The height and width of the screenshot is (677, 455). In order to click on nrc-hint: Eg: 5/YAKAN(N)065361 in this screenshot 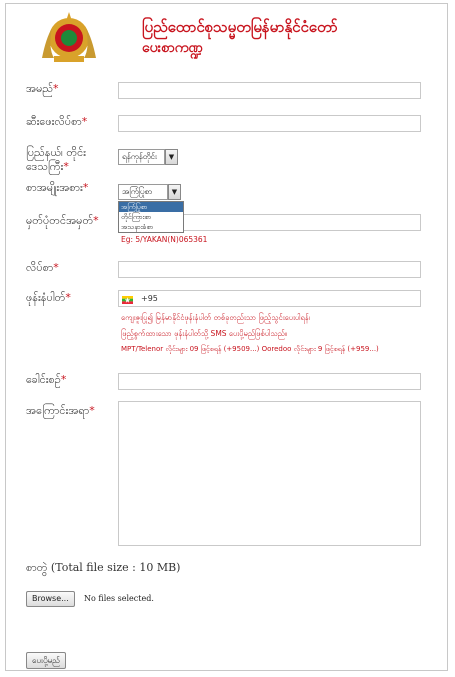, I will do `click(164, 239)`.